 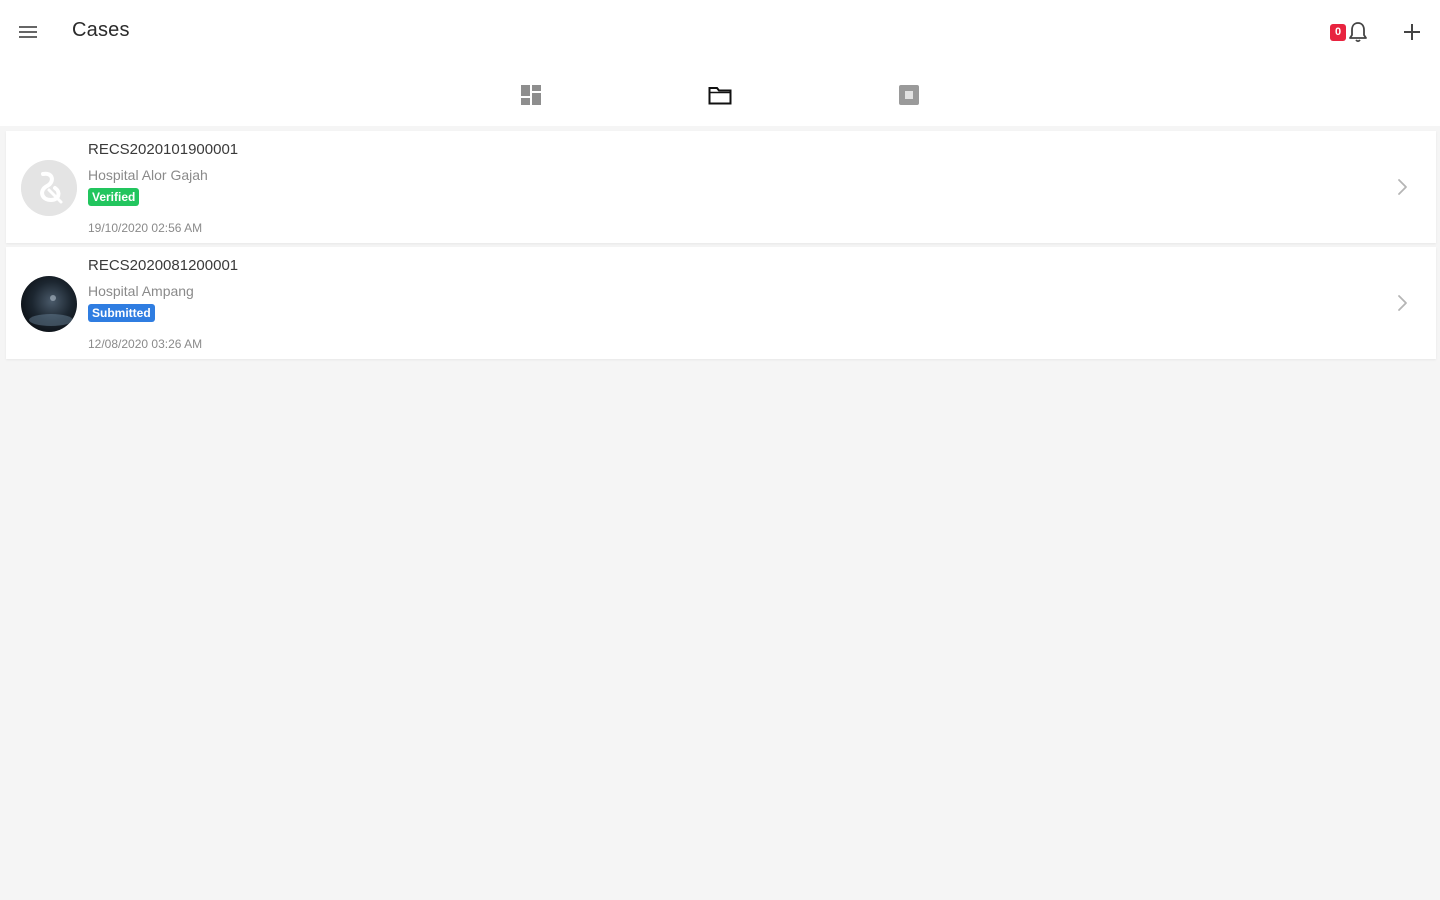 I want to click on status-badge: Verified, so click(x=114, y=197).